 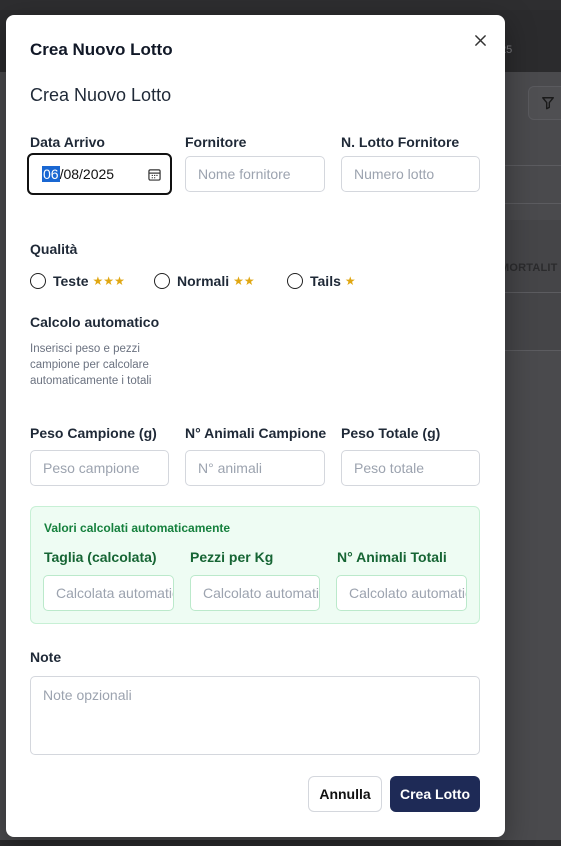 I want to click on pieces-per-kg-label: Pezzi per Kg, so click(x=232, y=557).